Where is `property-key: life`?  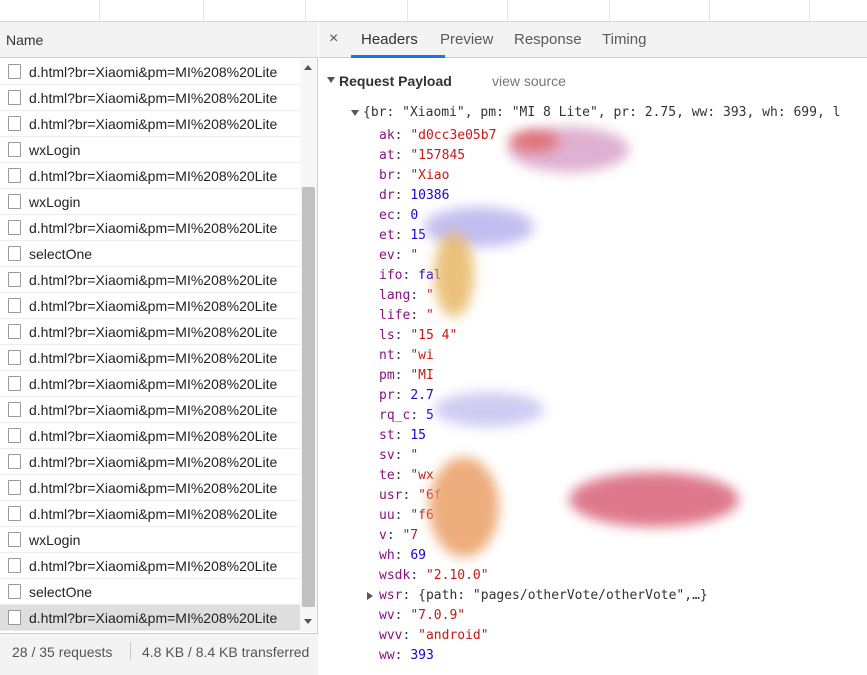 property-key: life is located at coordinates (395, 315).